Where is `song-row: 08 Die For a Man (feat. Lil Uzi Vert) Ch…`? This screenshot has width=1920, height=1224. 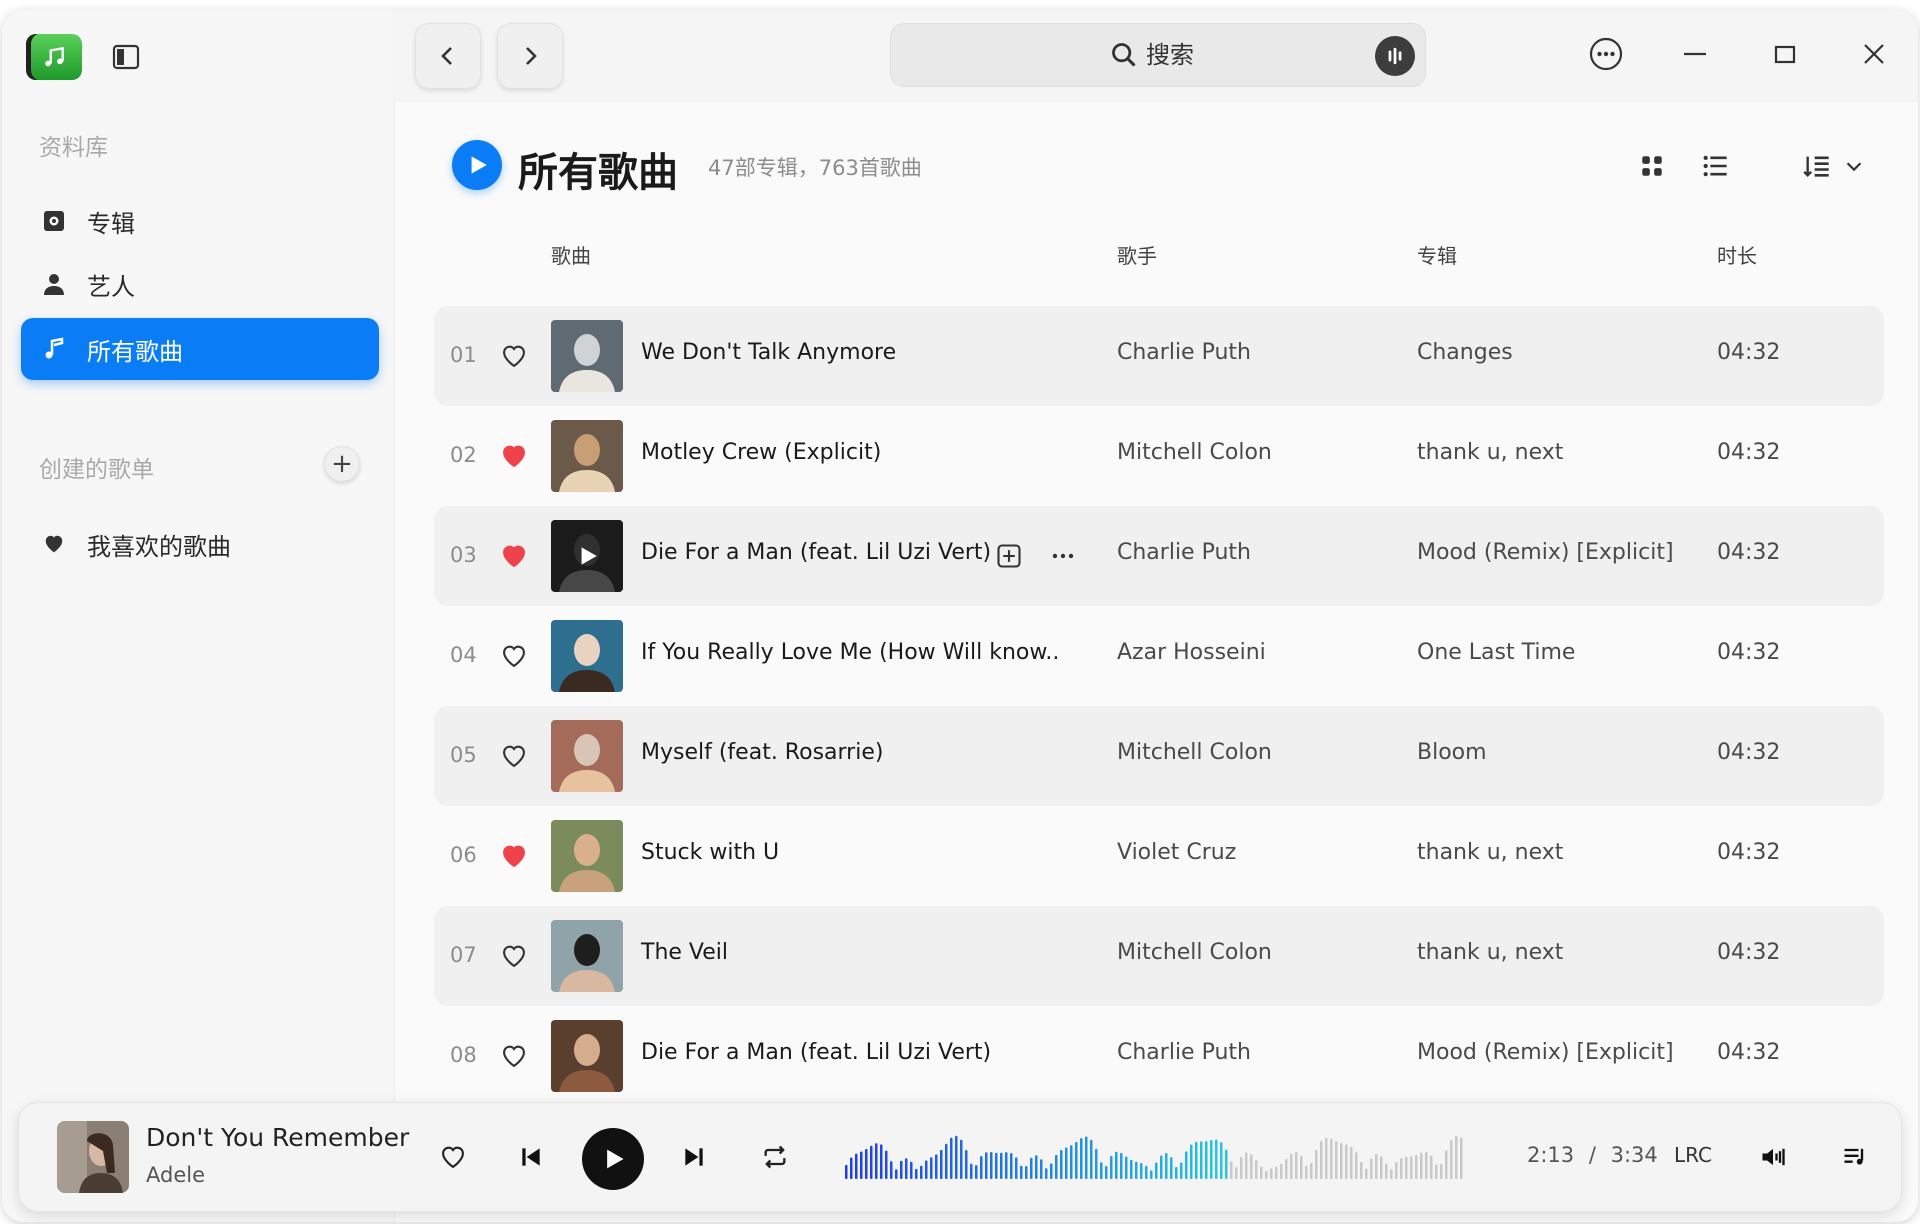
song-row: 08 Die For a Man (feat. Lil Uzi Vert) Ch… is located at coordinates (1159, 1056).